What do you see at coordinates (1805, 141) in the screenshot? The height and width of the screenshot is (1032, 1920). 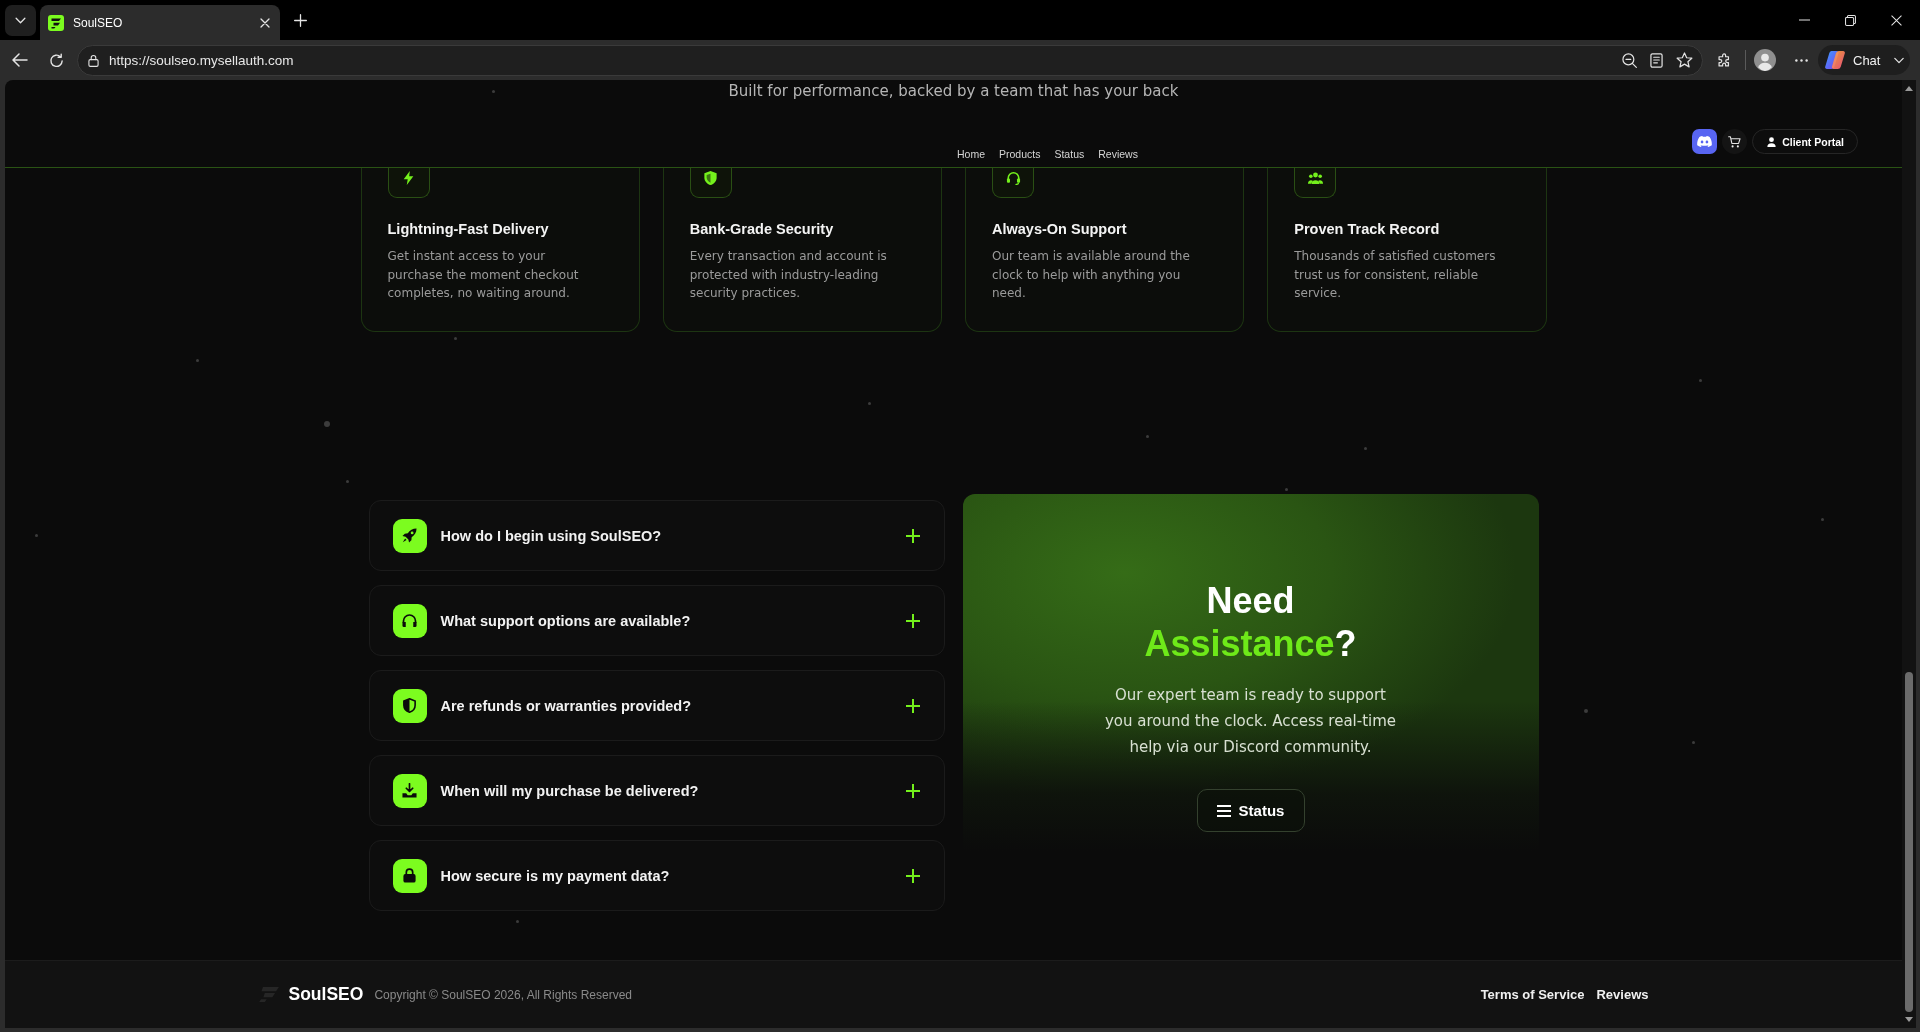 I see `client-portal-button: Client Portal` at bounding box center [1805, 141].